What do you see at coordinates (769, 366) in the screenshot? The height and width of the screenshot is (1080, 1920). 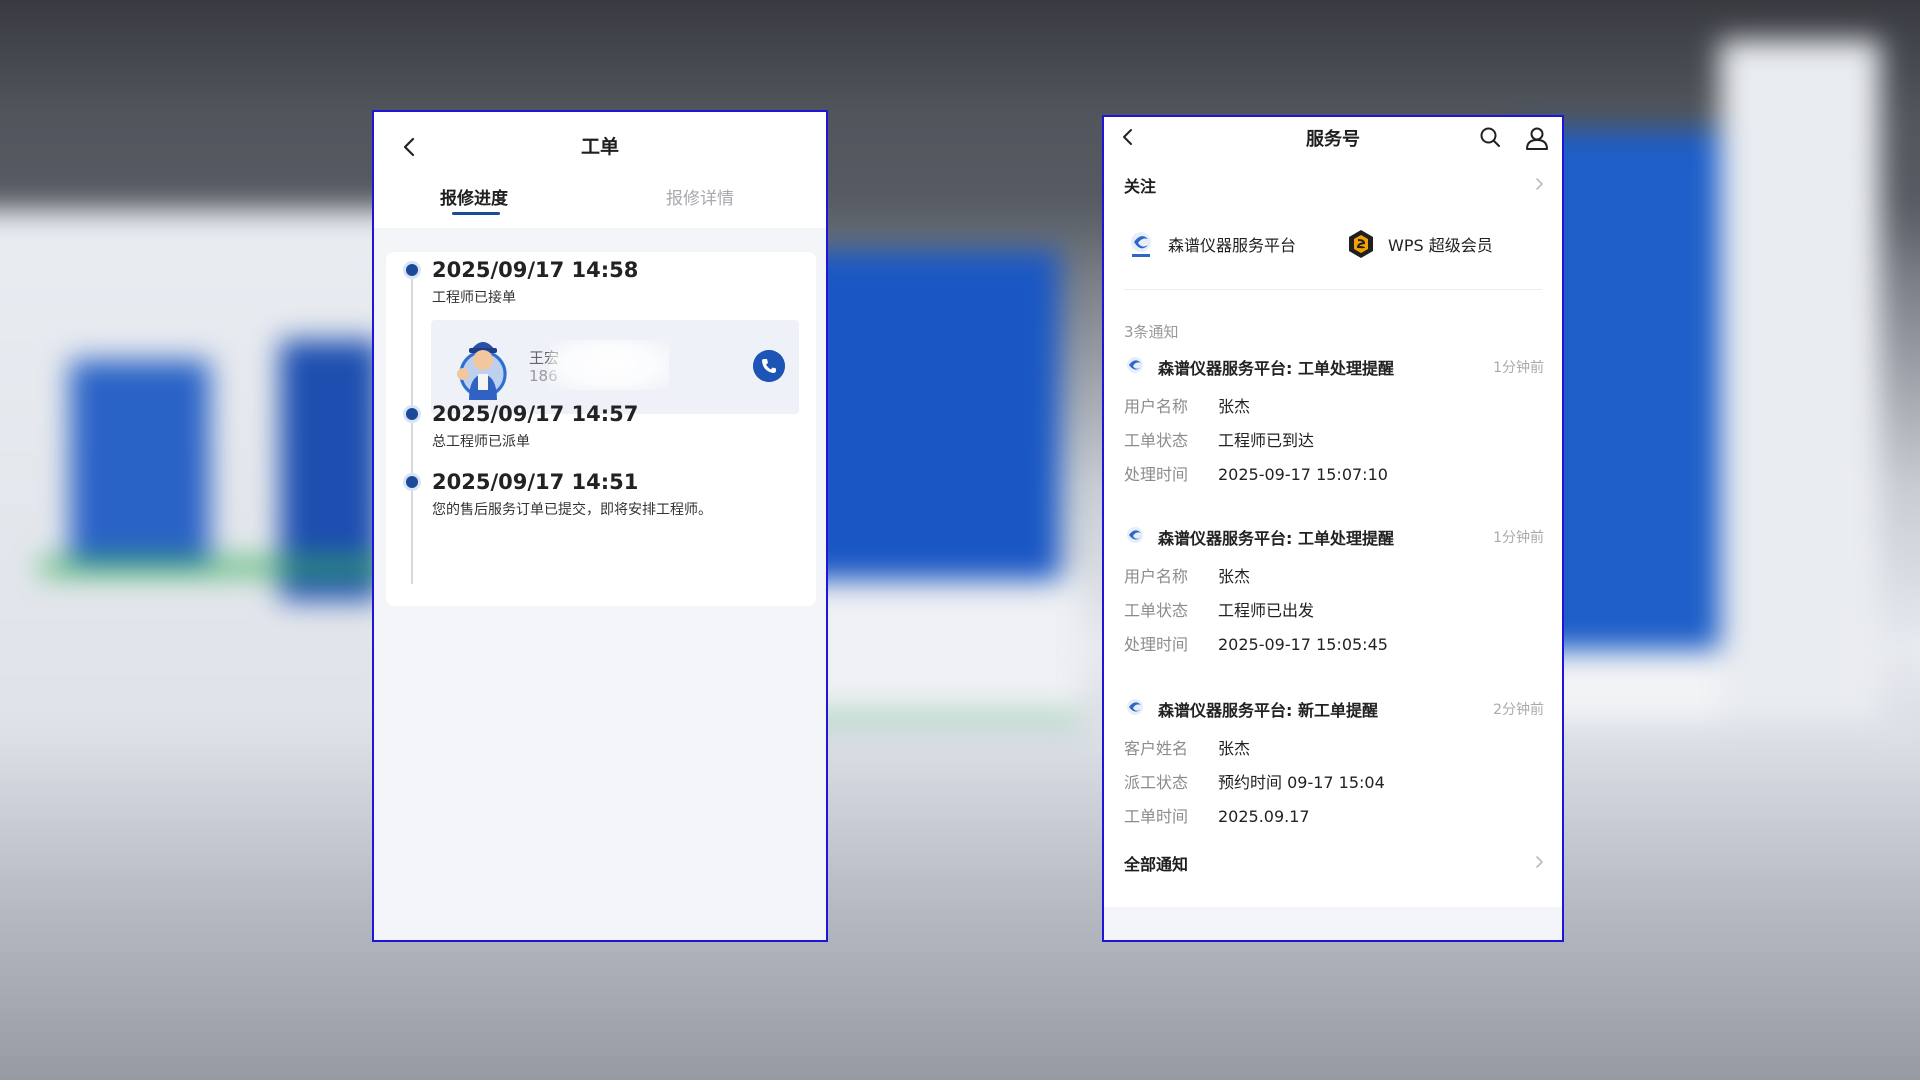 I see `phone-call-icon` at bounding box center [769, 366].